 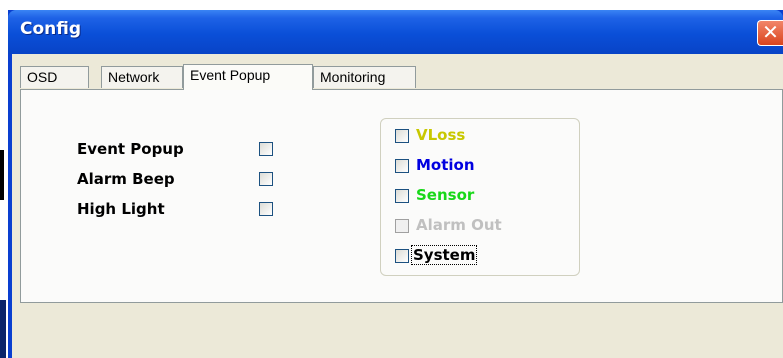 What do you see at coordinates (445, 165) in the screenshot?
I see `motion-label: Motion` at bounding box center [445, 165].